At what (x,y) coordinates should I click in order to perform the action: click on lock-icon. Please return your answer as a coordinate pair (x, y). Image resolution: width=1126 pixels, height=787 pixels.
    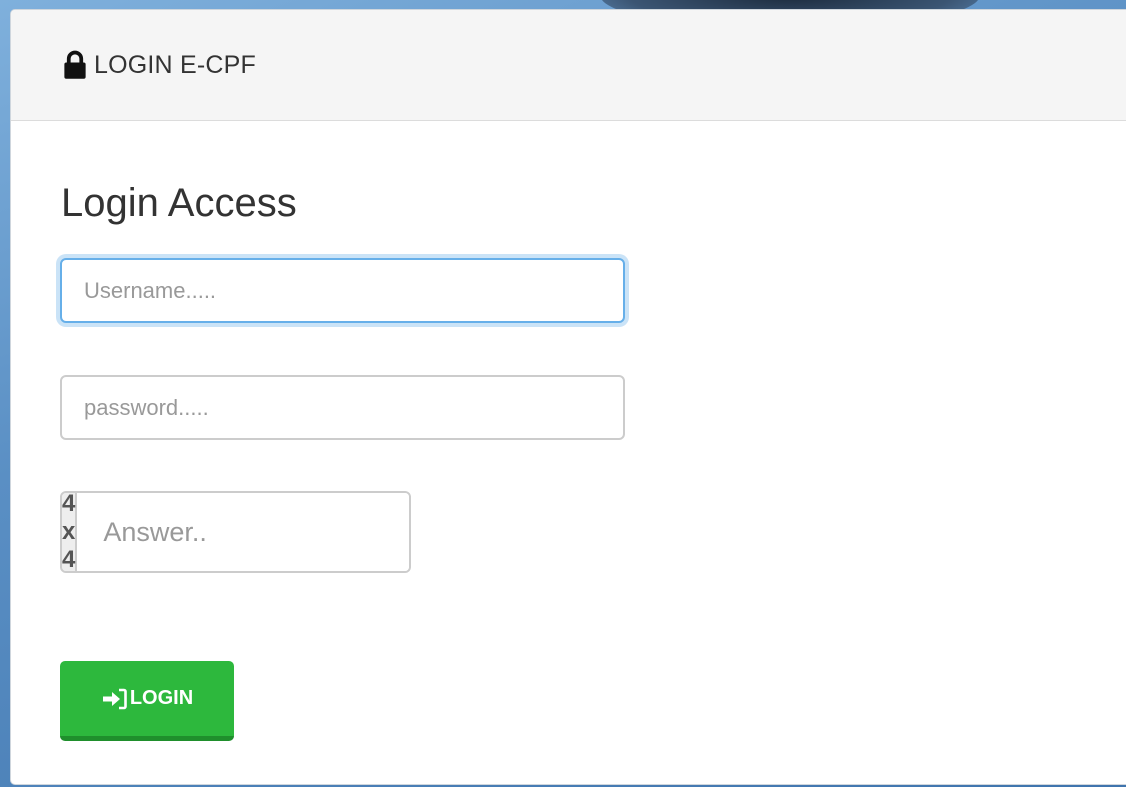
    Looking at the image, I should click on (75, 65).